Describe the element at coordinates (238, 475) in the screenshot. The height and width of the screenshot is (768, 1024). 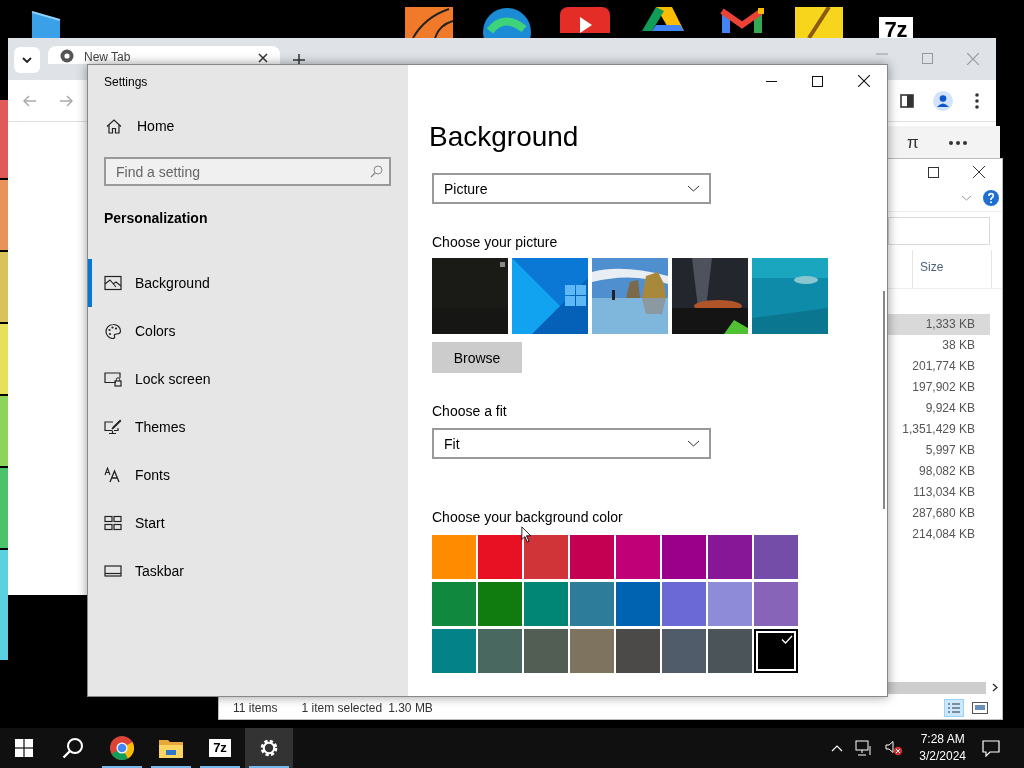
I see `nav-item: Fonts` at that location.